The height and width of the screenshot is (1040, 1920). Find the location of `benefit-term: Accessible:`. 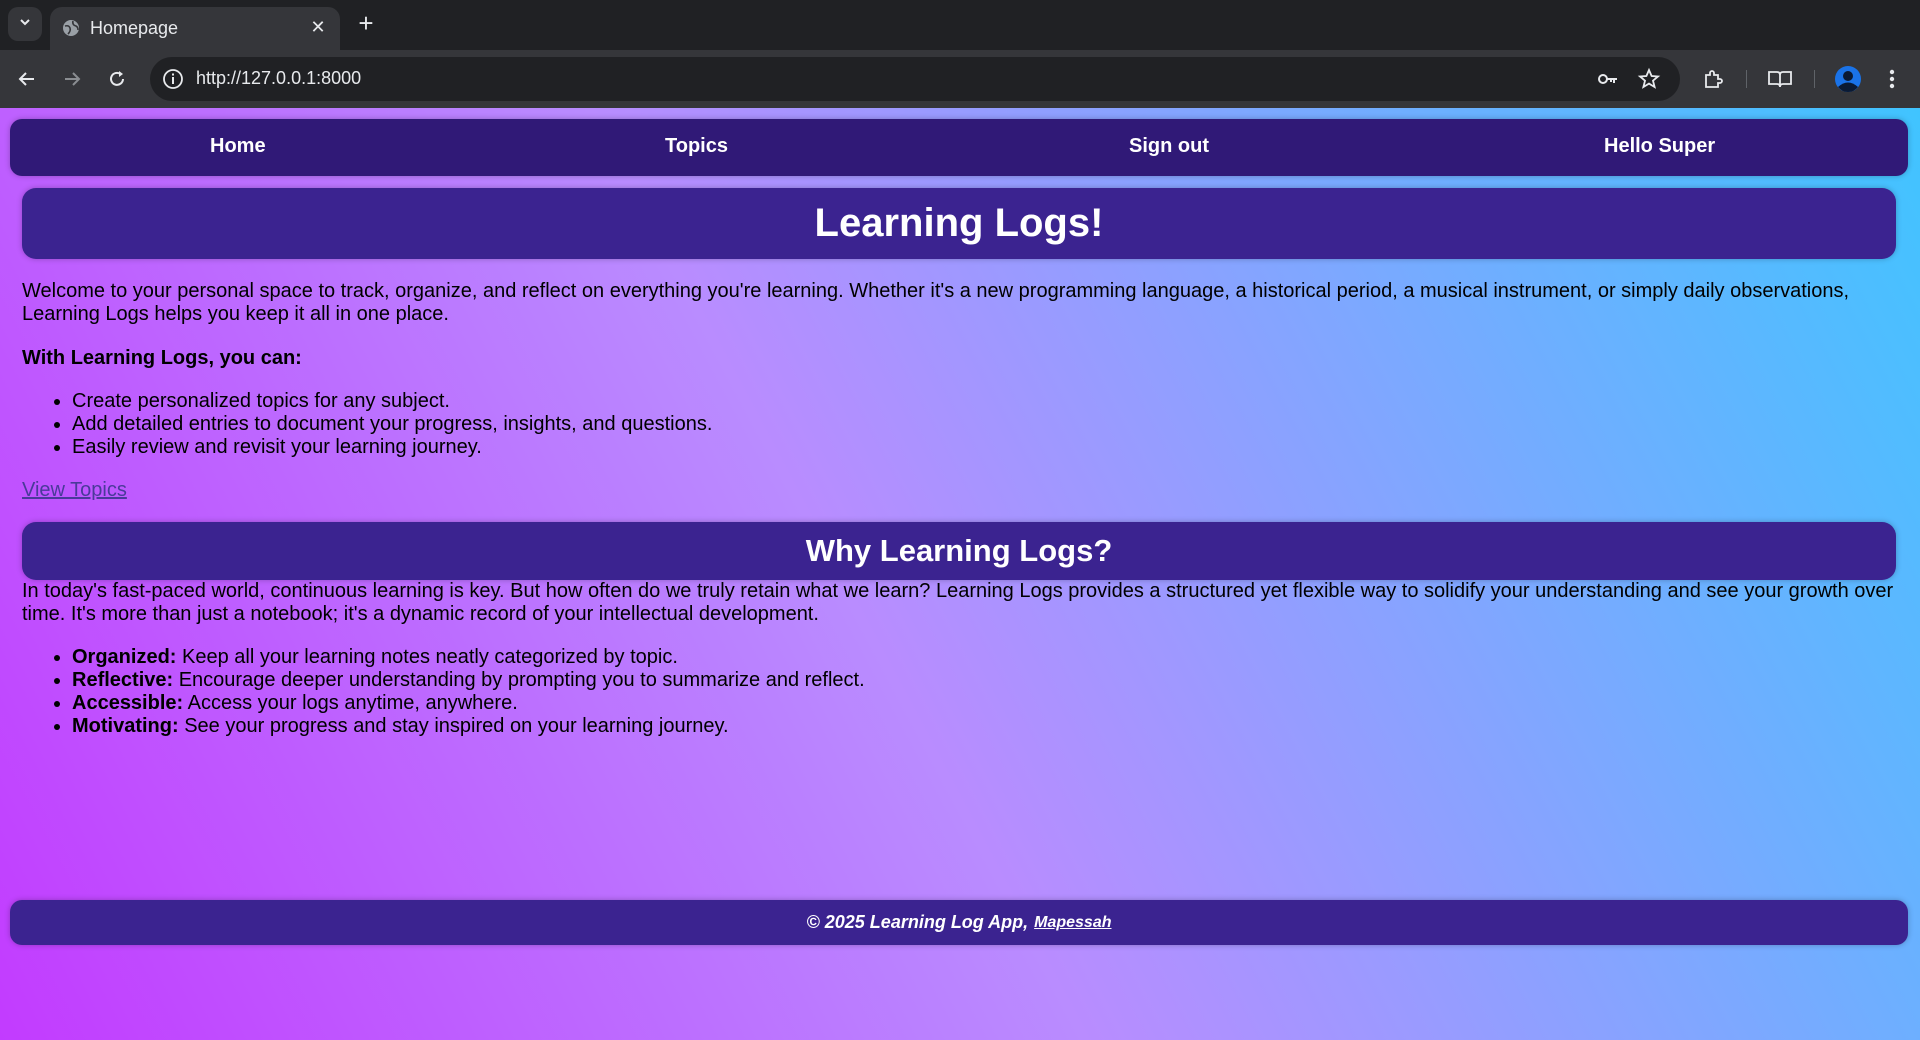

benefit-term: Accessible: is located at coordinates (128, 703).